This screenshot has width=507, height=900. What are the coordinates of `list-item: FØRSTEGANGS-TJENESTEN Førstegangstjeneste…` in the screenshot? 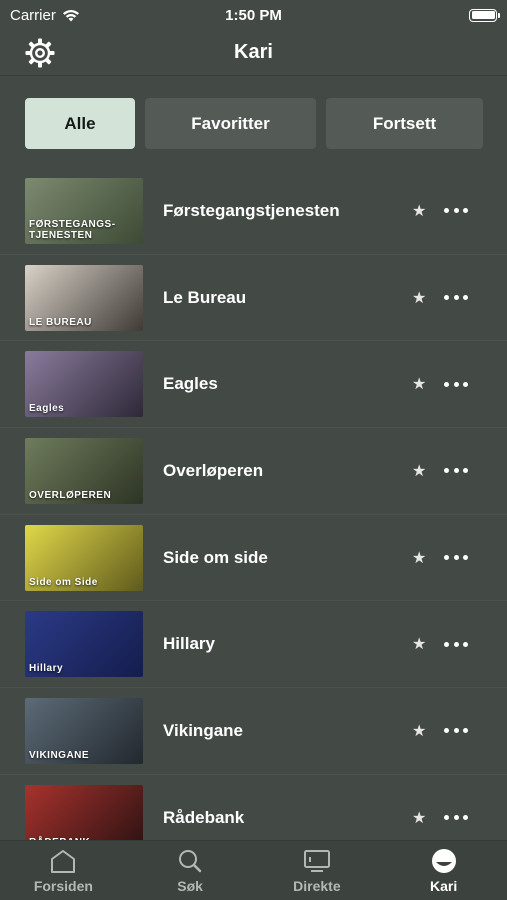 It's located at (253, 211).